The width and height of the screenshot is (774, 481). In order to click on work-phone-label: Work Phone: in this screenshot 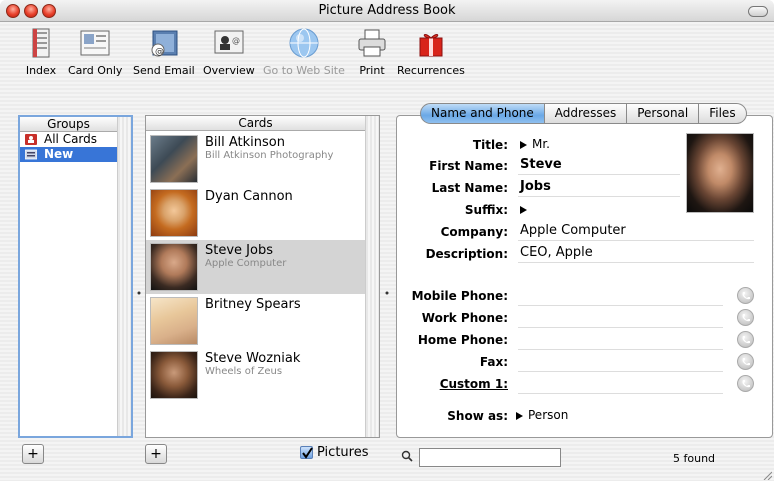, I will do `click(464, 318)`.